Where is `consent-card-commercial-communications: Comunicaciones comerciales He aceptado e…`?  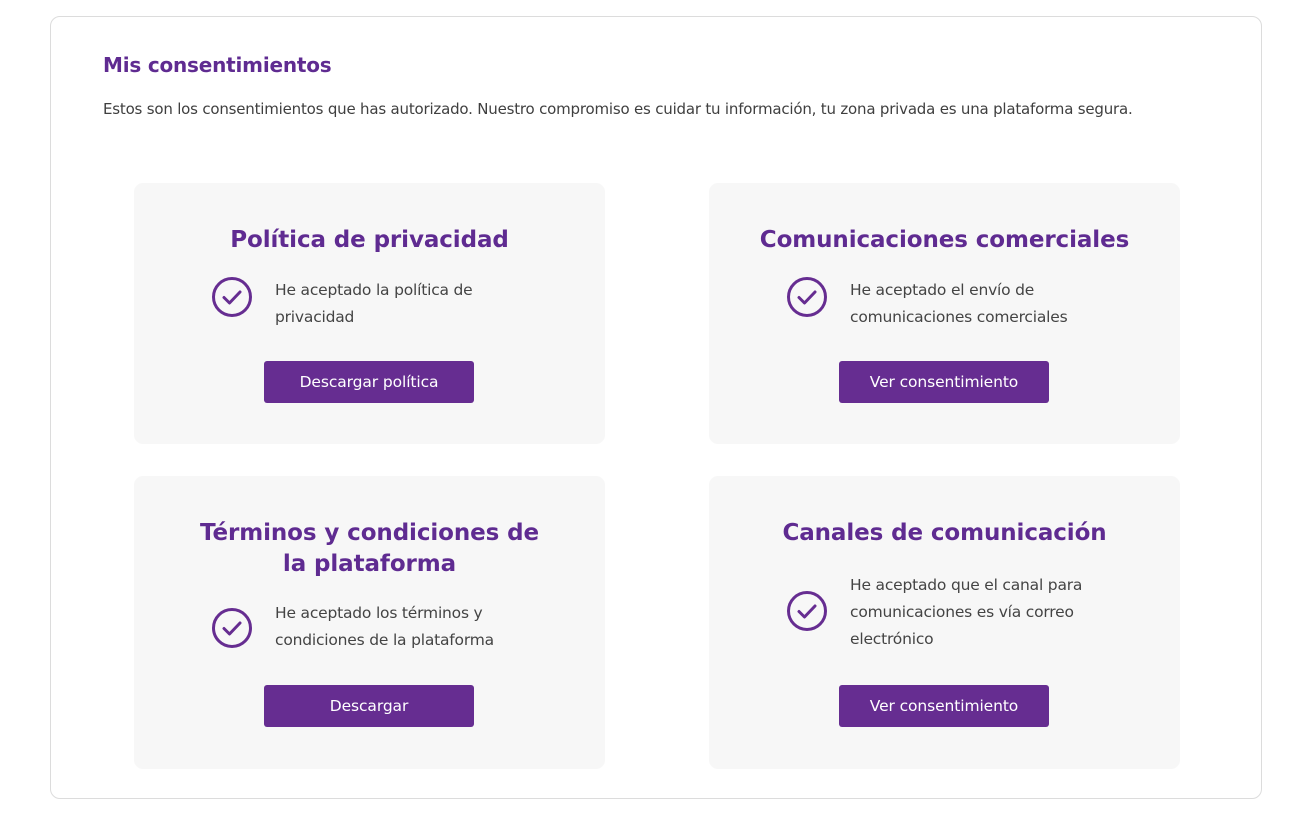
consent-card-commercial-communications: Comunicaciones comerciales He aceptado e… is located at coordinates (944, 313).